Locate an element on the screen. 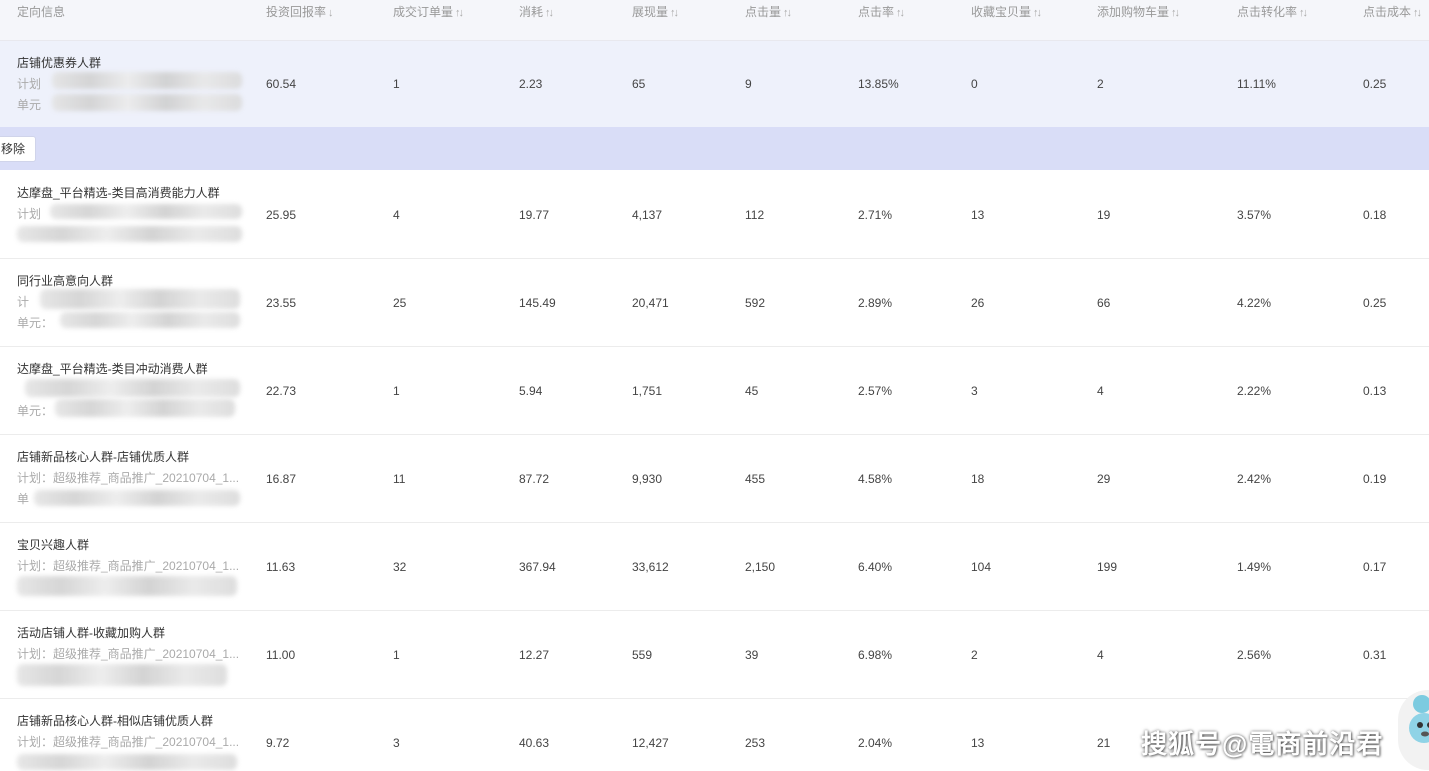  cart-value: 21 is located at coordinates (1104, 743).